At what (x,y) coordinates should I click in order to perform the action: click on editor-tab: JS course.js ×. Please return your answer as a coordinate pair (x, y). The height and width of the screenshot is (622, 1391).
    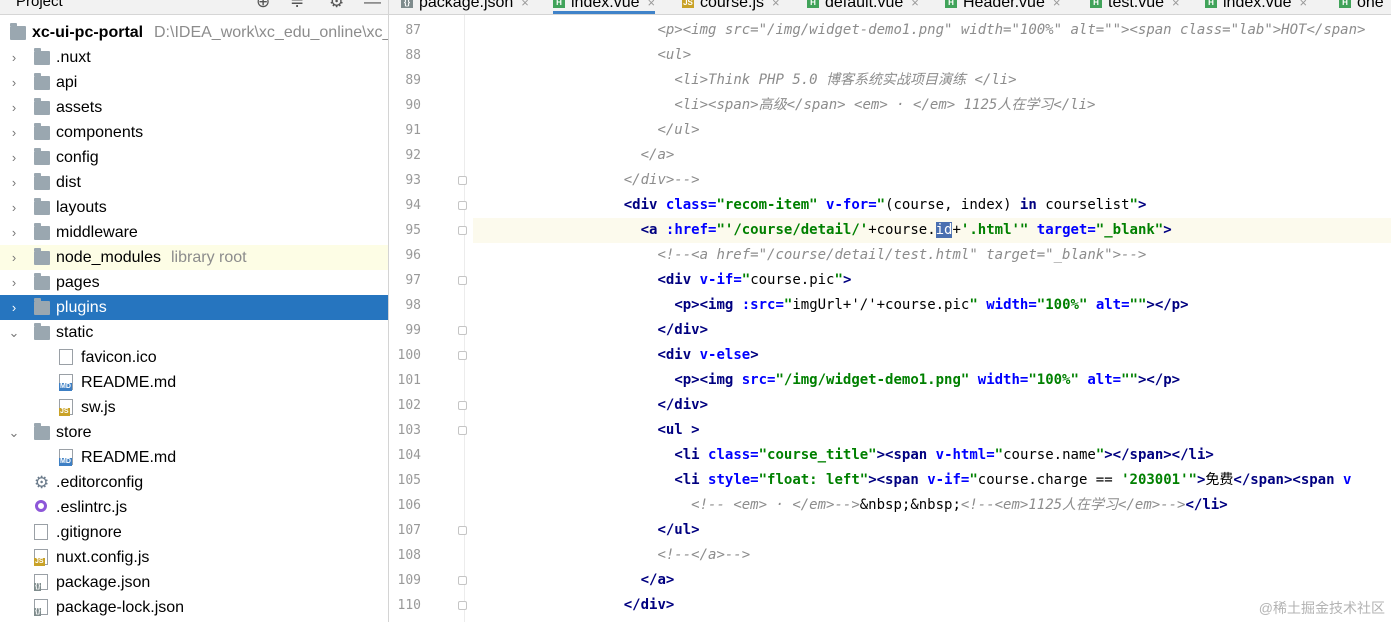
    Looking at the image, I should click on (731, 7).